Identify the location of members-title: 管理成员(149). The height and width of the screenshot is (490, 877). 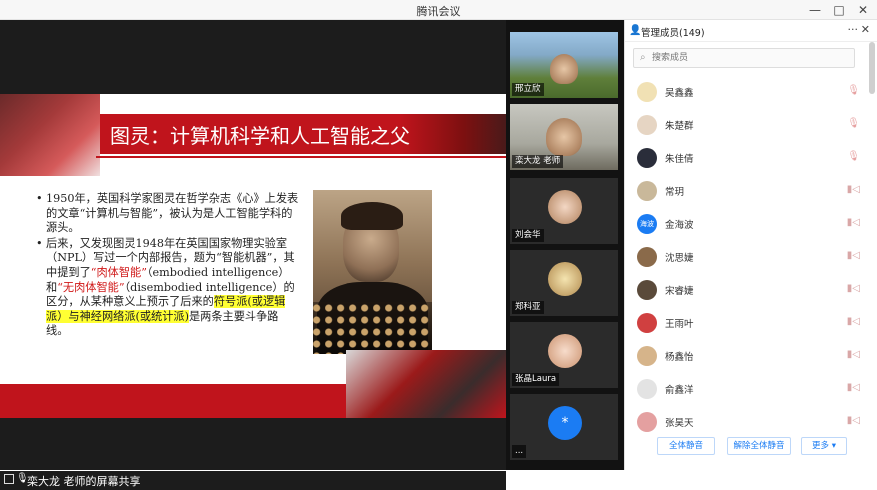
(673, 33).